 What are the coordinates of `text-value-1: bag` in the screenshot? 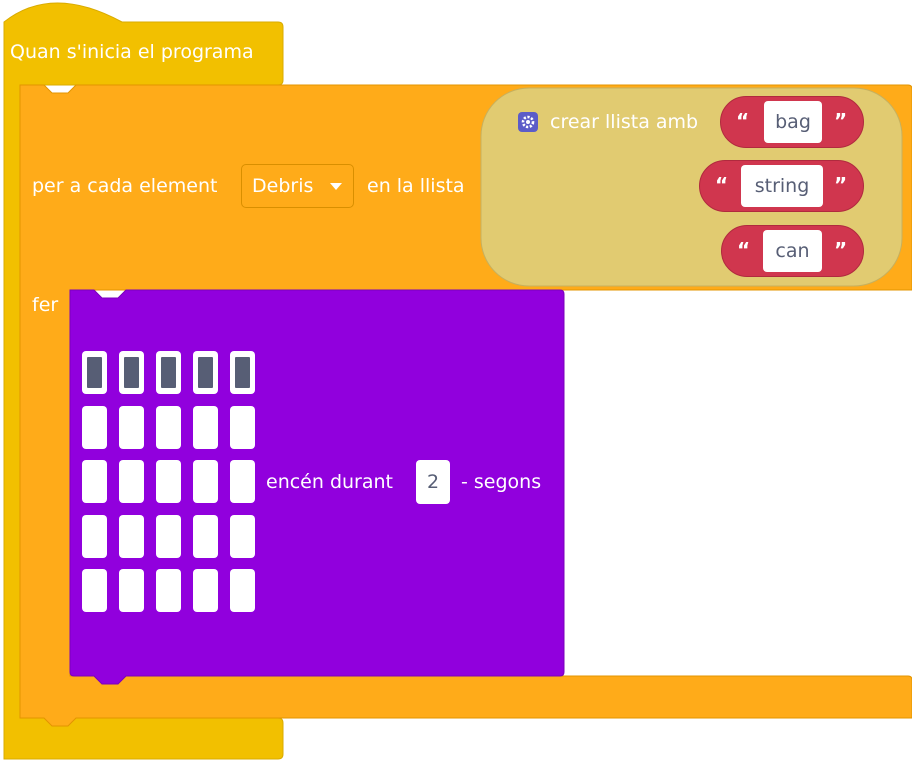 It's located at (793, 122).